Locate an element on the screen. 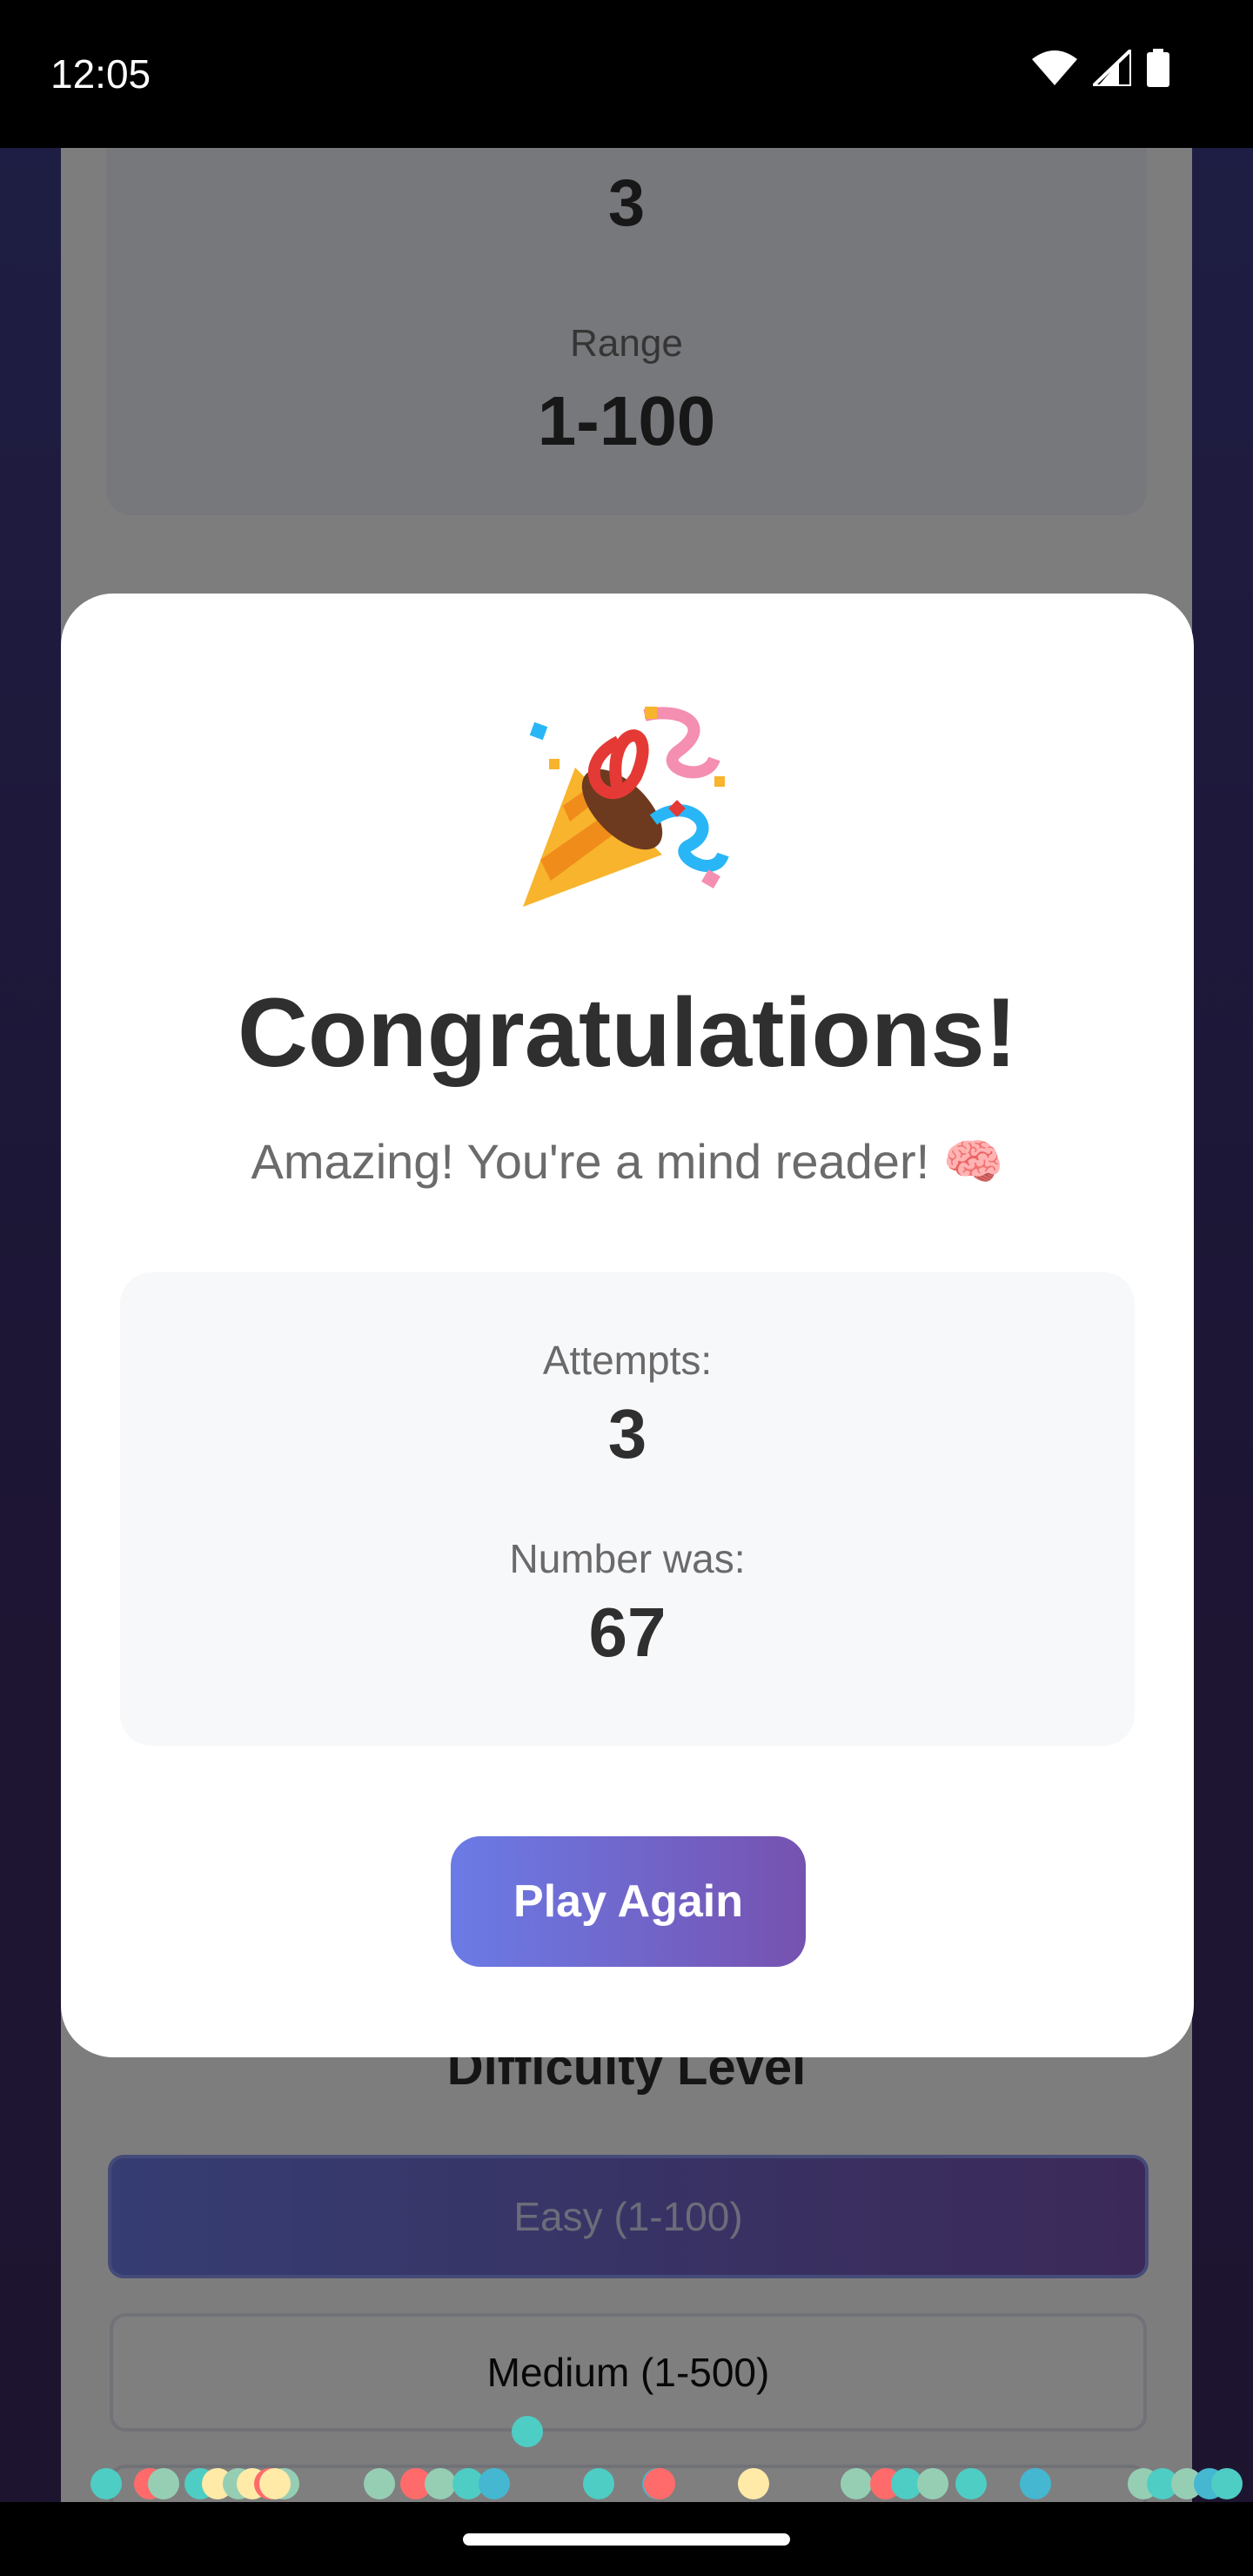 The height and width of the screenshot is (2576, 1253). confetti is located at coordinates (626, 2460).